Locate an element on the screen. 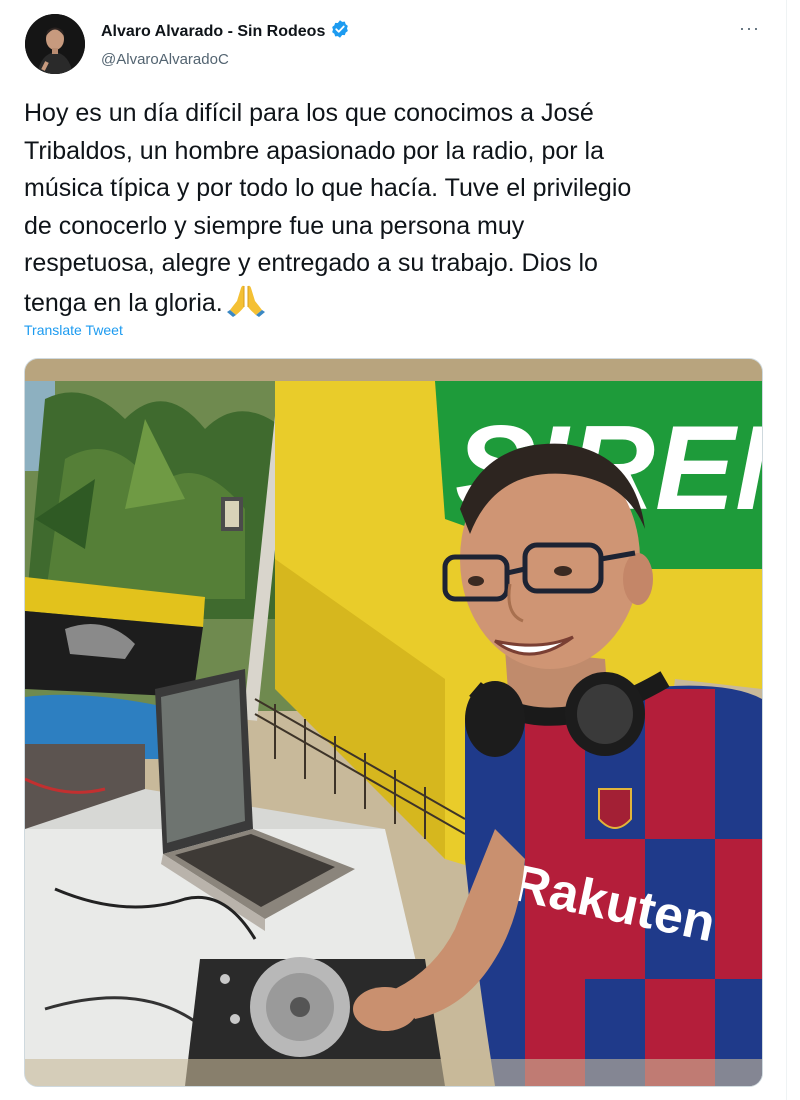  author-handle: @AlvaroAlvaradoC is located at coordinates (225, 59).